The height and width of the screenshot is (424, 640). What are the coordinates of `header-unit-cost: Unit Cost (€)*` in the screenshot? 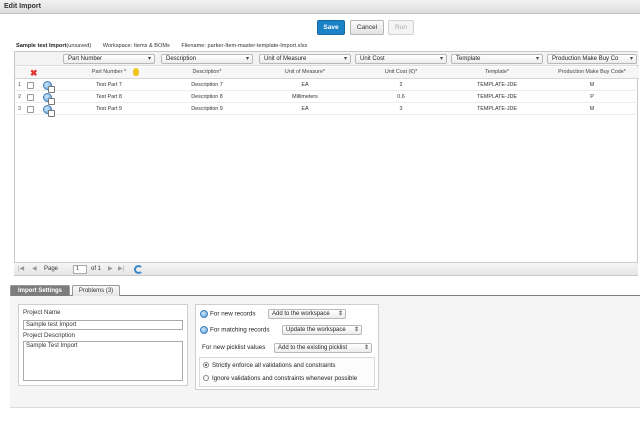 It's located at (401, 72).